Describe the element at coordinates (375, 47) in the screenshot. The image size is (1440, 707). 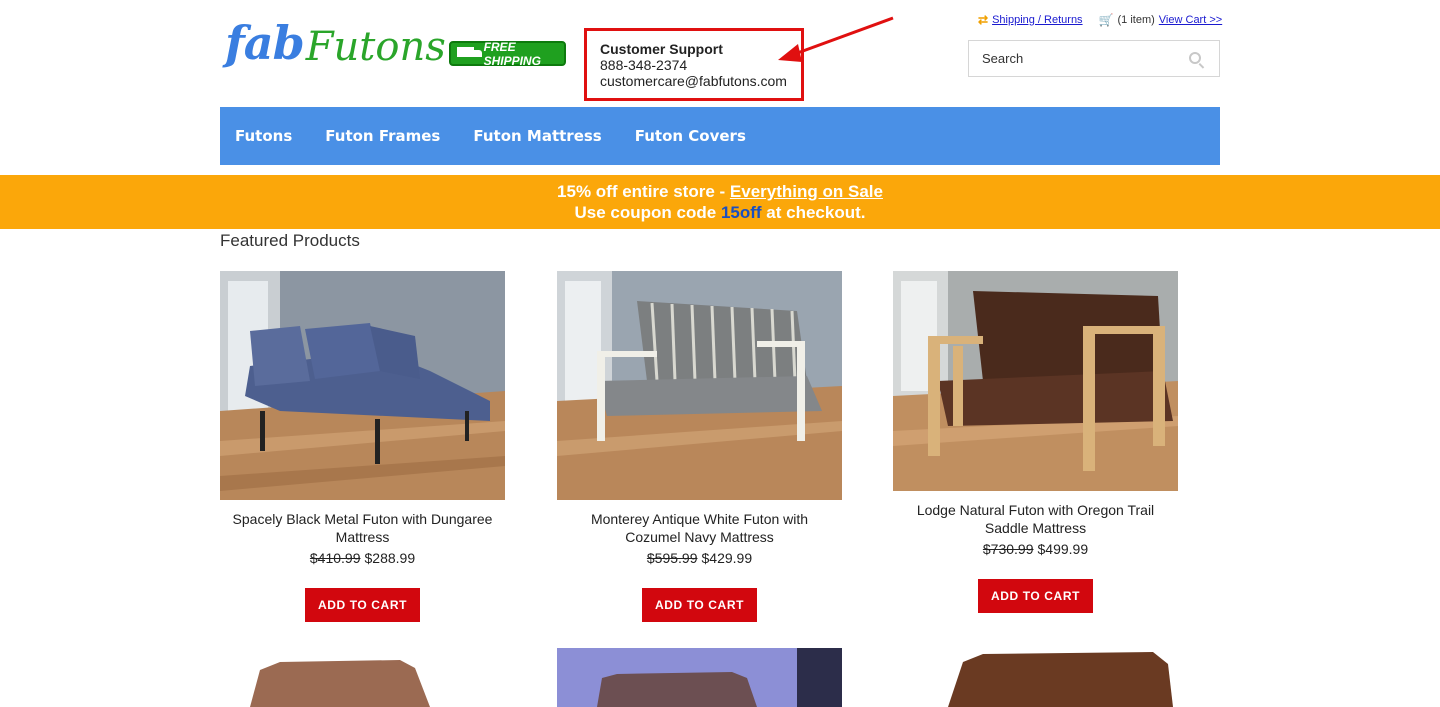
I see `logo-futons: Futons` at that location.